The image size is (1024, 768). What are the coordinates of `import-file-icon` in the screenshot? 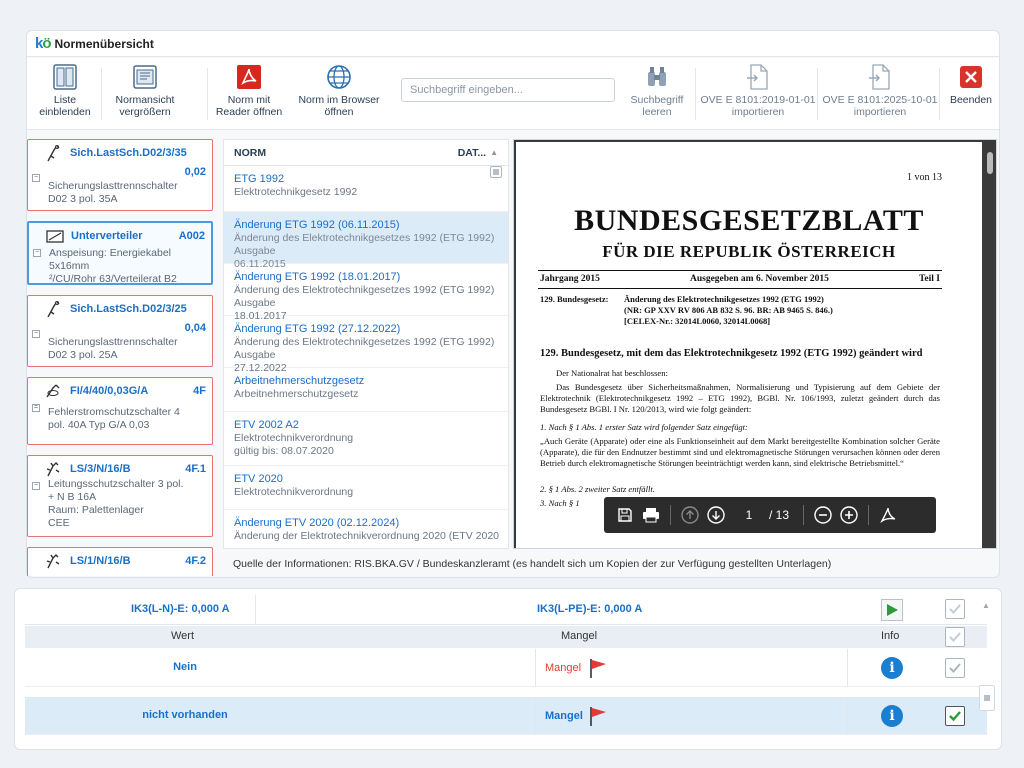 It's located at (880, 77).